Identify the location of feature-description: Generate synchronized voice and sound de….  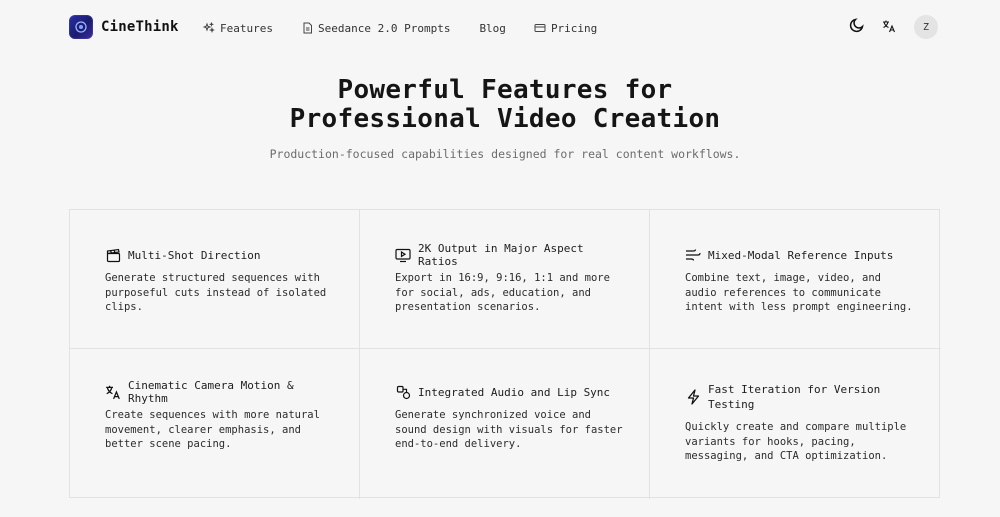
(509, 429).